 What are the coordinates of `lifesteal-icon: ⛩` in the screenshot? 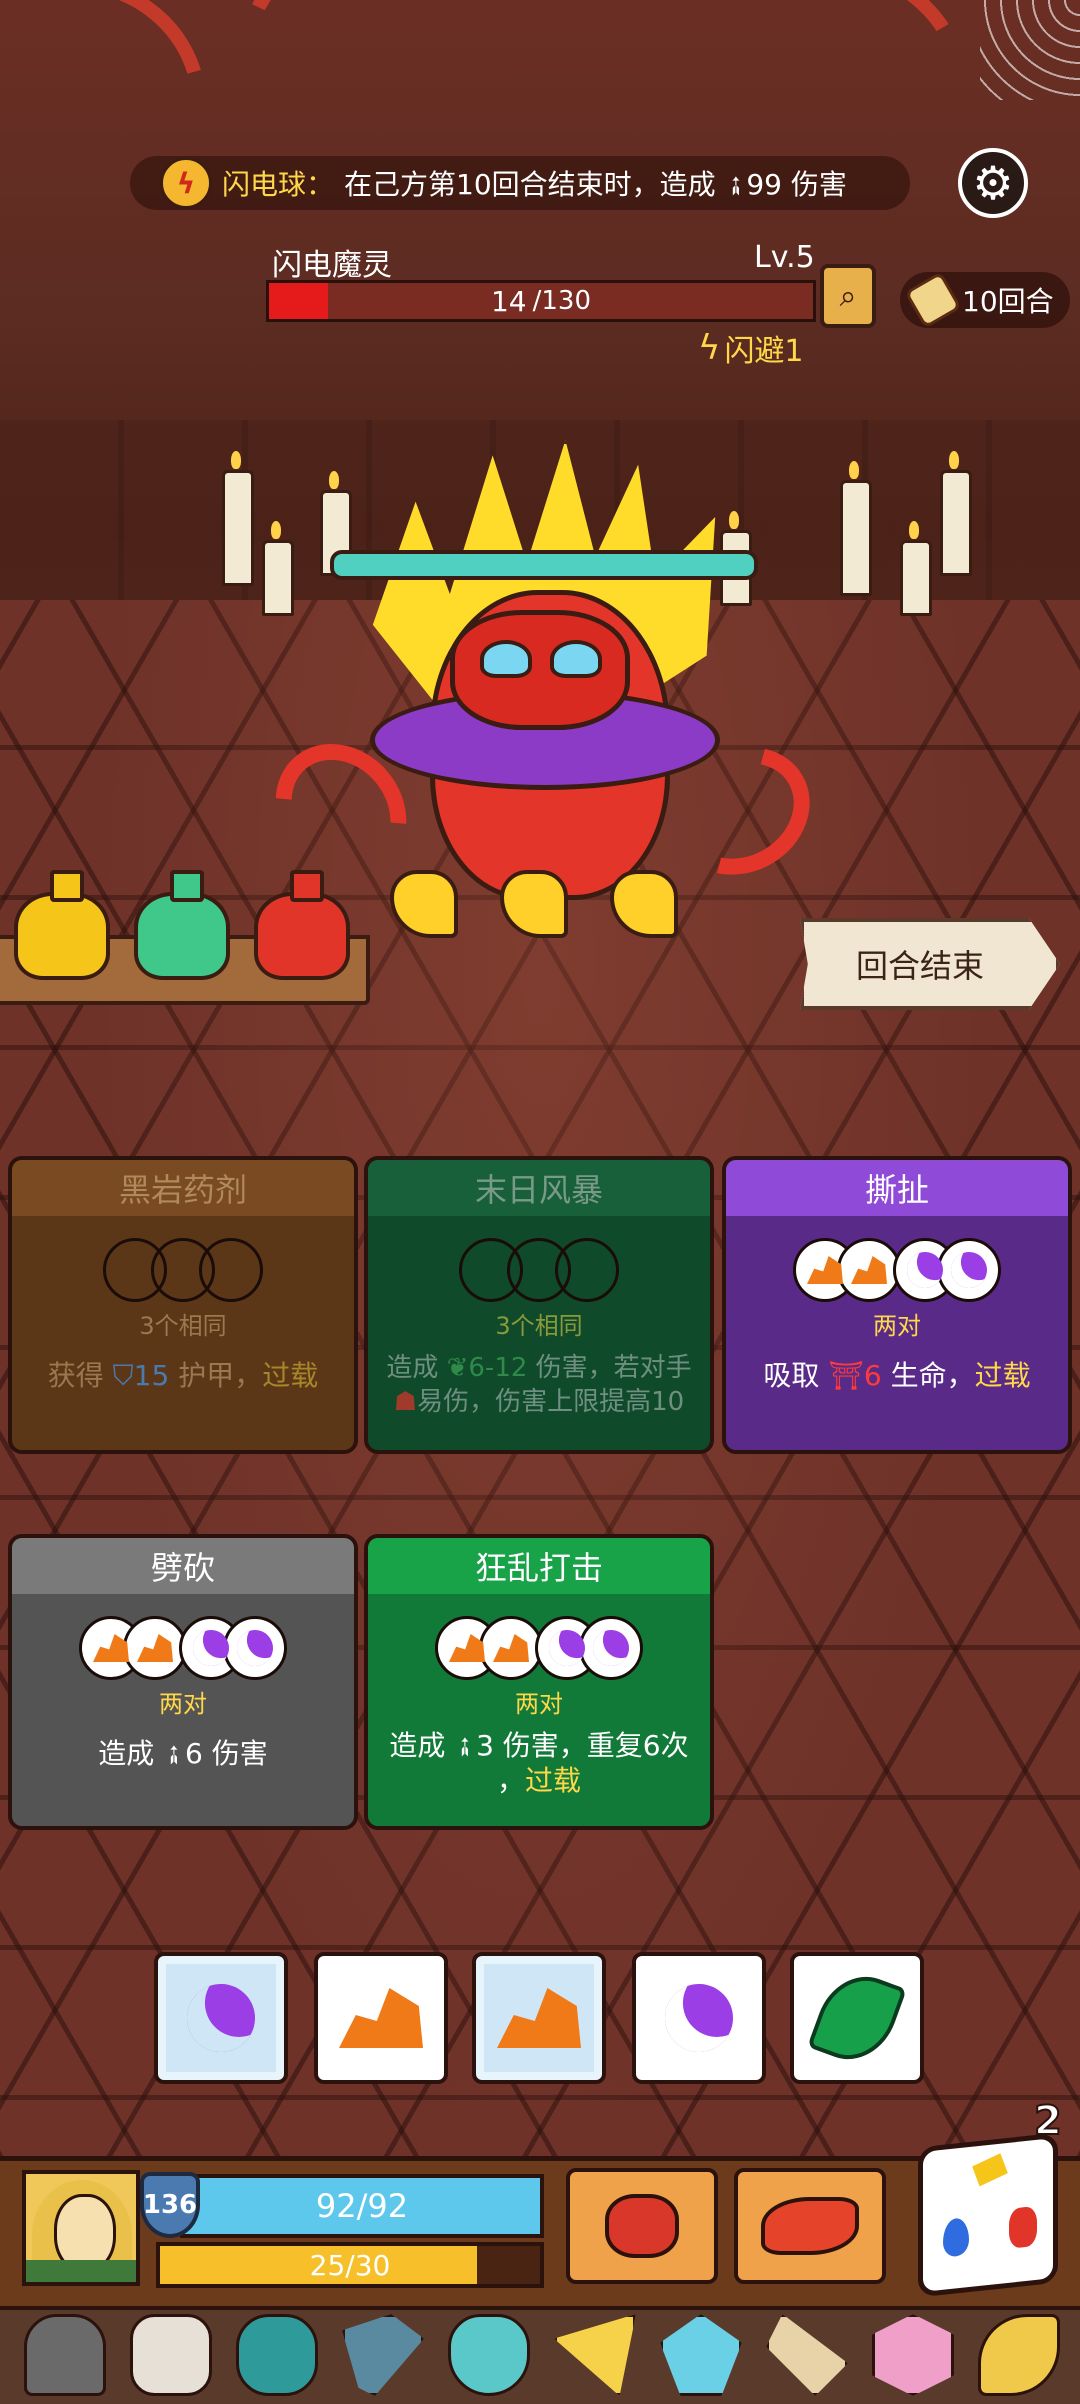 It's located at (846, 1375).